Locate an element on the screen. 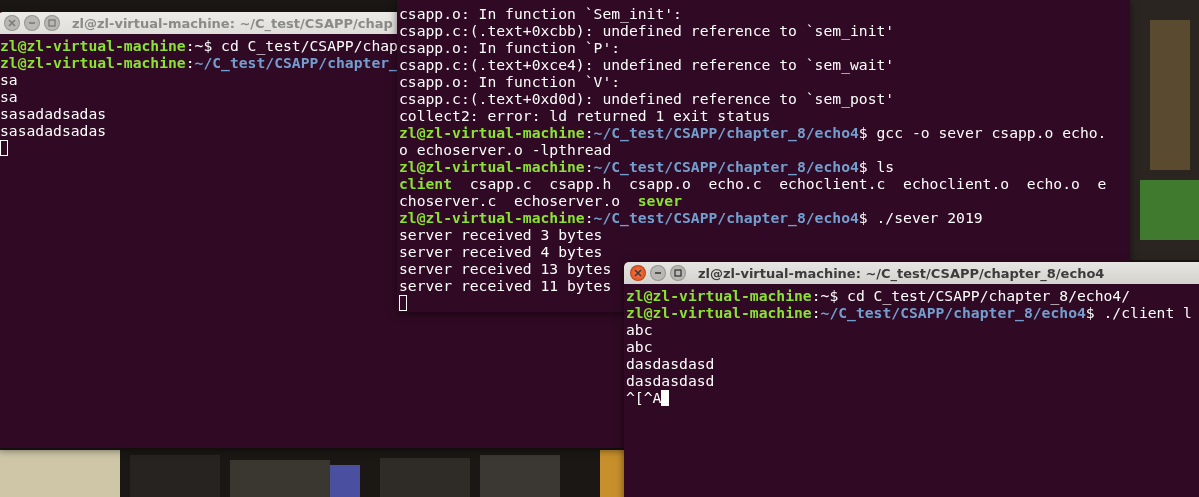  terminal-line: csapp.c:(.text+0xce4): undefined reference to `sem_wait' is located at coordinates (647, 64).